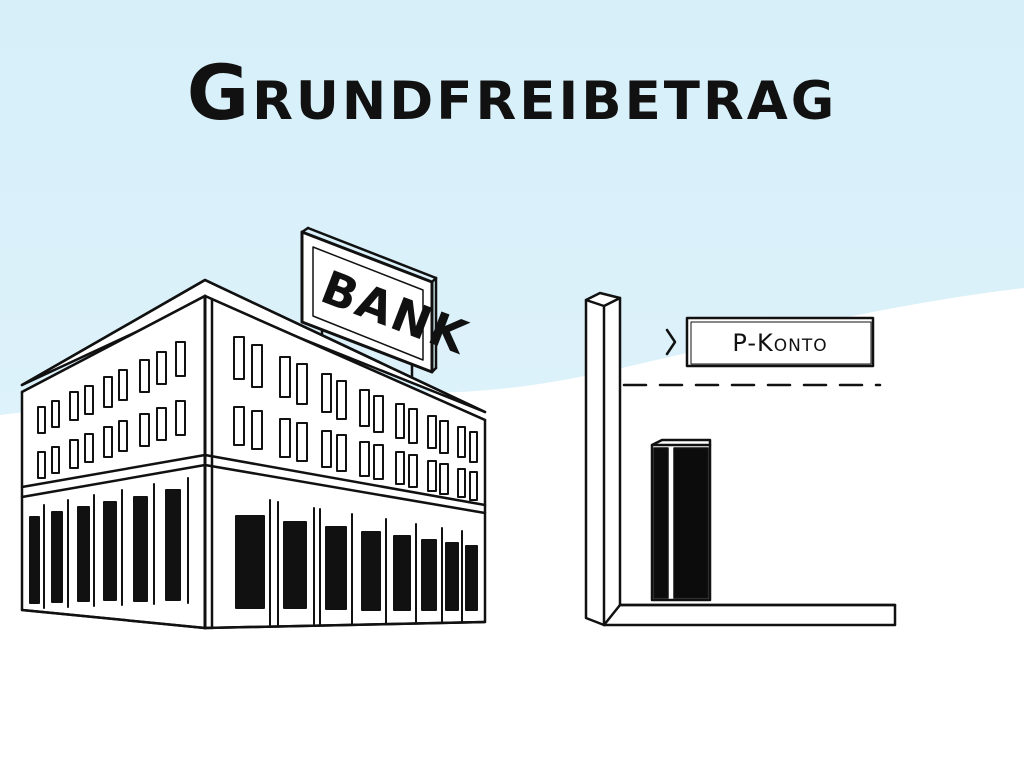 The width and height of the screenshot is (1024, 768). Describe the element at coordinates (740, 459) in the screenshot. I see `account-diagram: P-Konto` at that location.